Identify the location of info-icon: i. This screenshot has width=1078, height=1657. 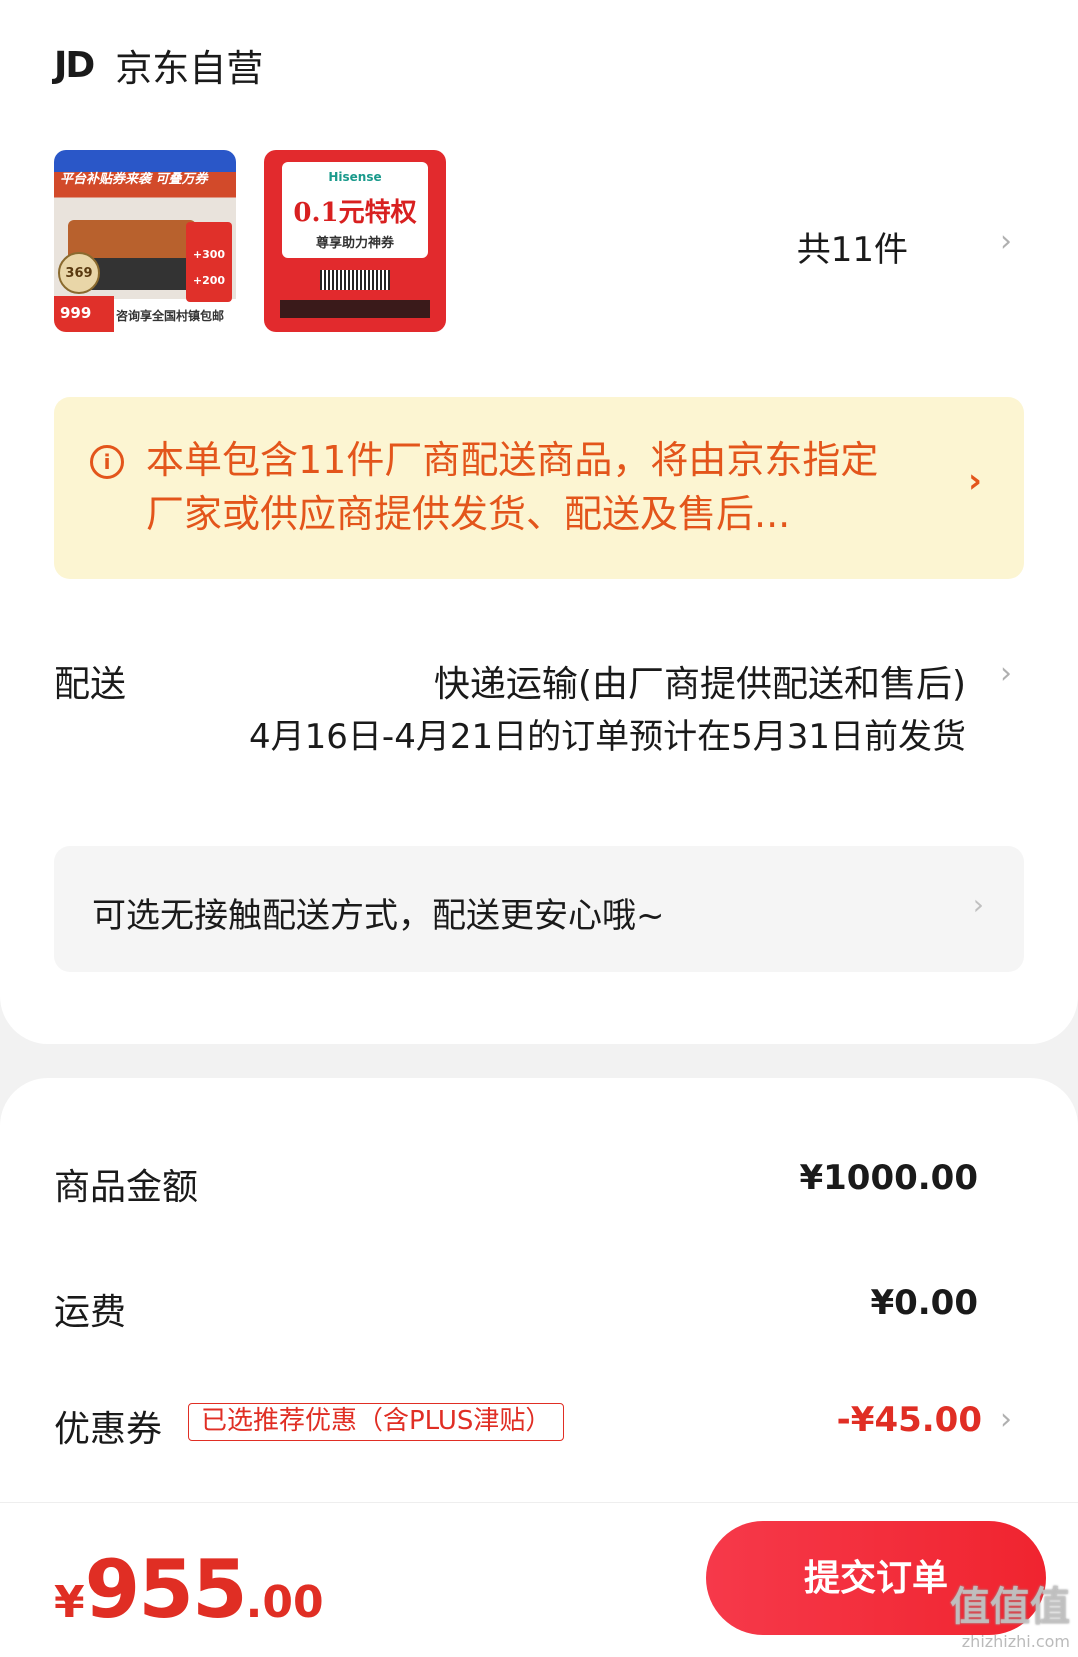
(107, 462).